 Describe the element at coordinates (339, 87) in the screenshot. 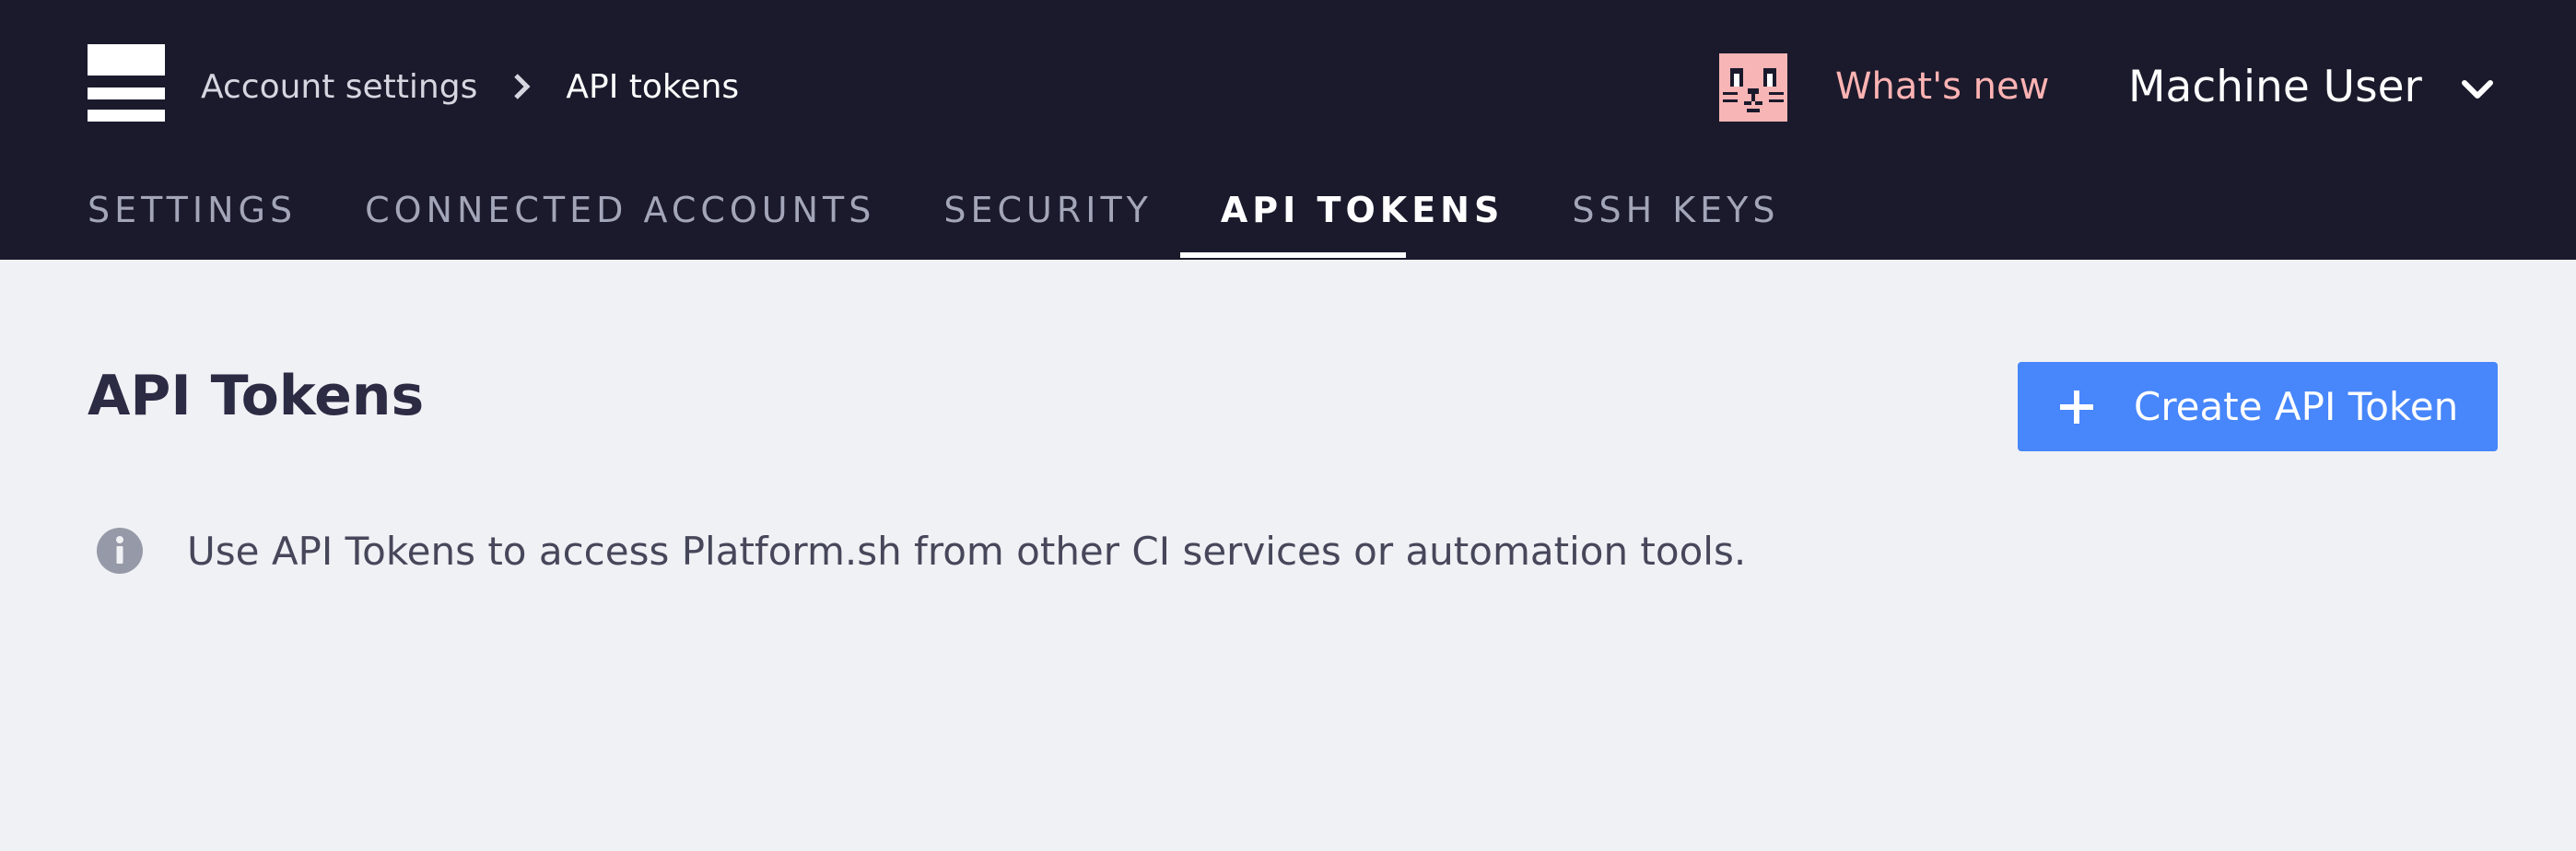

I see `breadcrumb-account-settings: Account settings` at that location.